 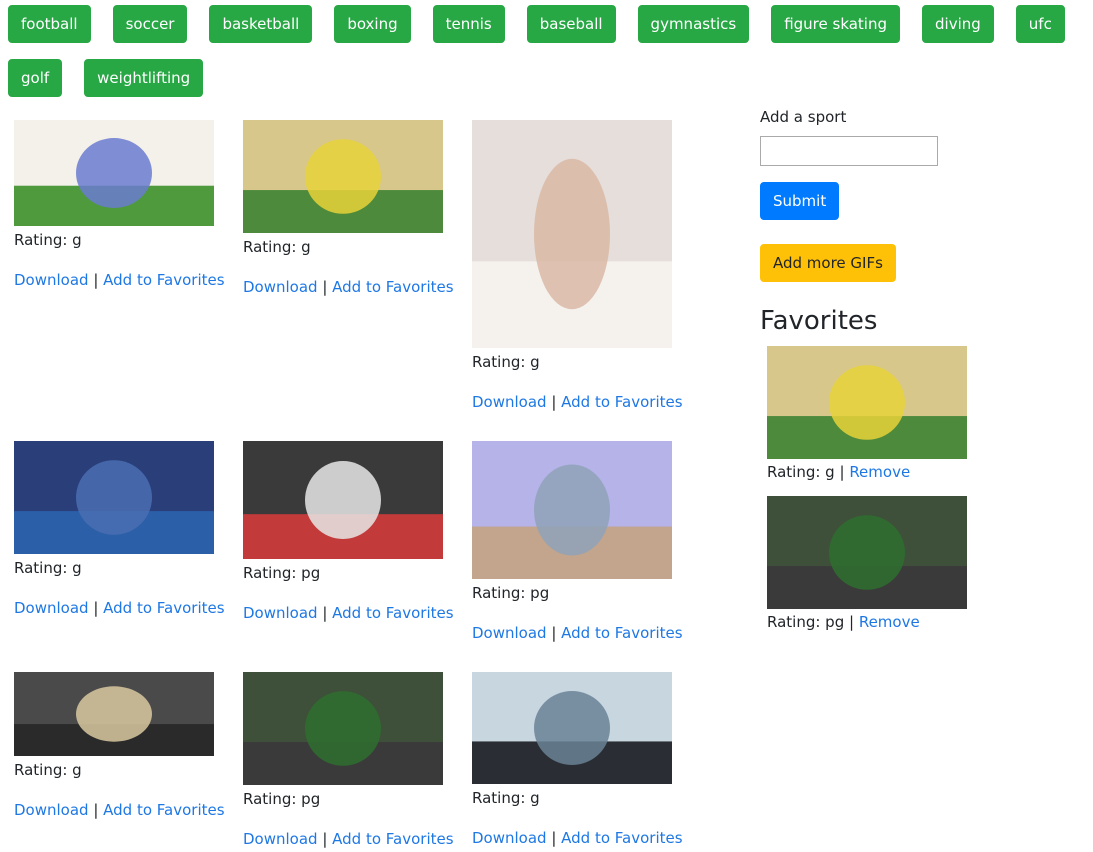 What do you see at coordinates (801, 472) in the screenshot?
I see `favorite-rating: Rating: g` at bounding box center [801, 472].